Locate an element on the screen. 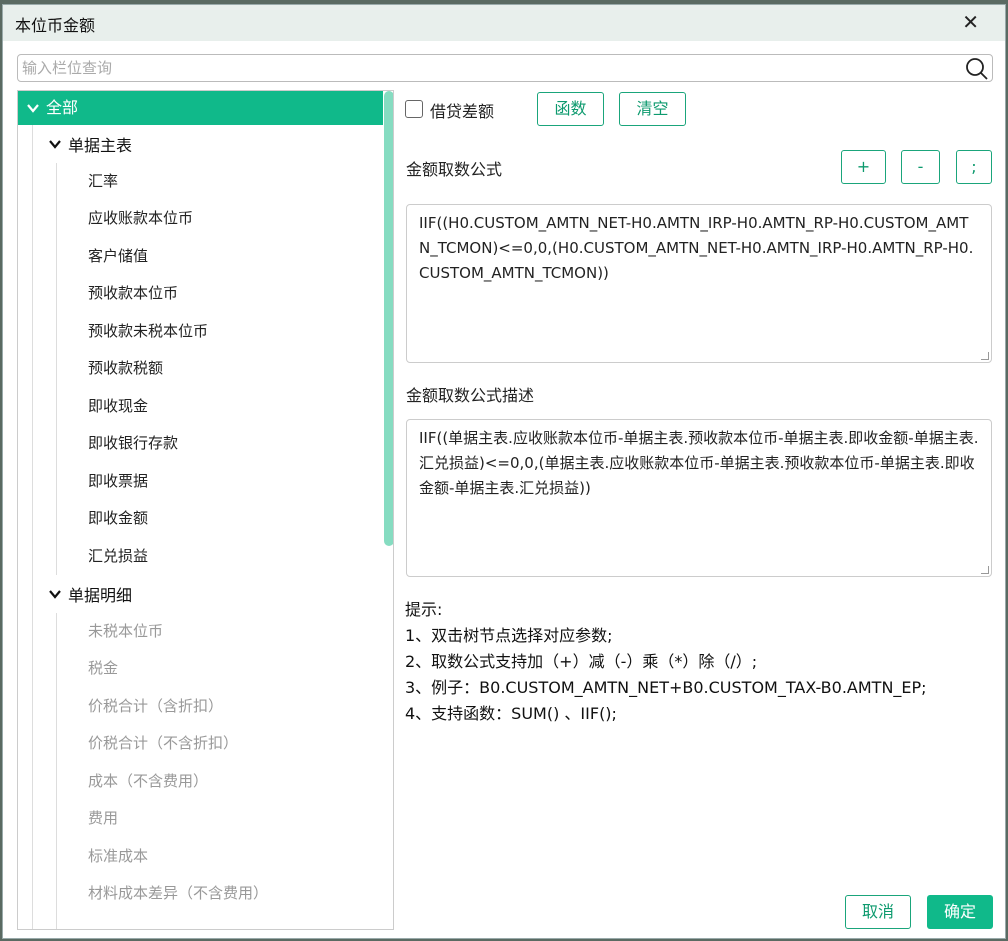 Image resolution: width=1008 pixels, height=941 pixels. tip-line: 2、取数公式支持加（+）减（-）乘（*）除（/）; is located at coordinates (581, 661).